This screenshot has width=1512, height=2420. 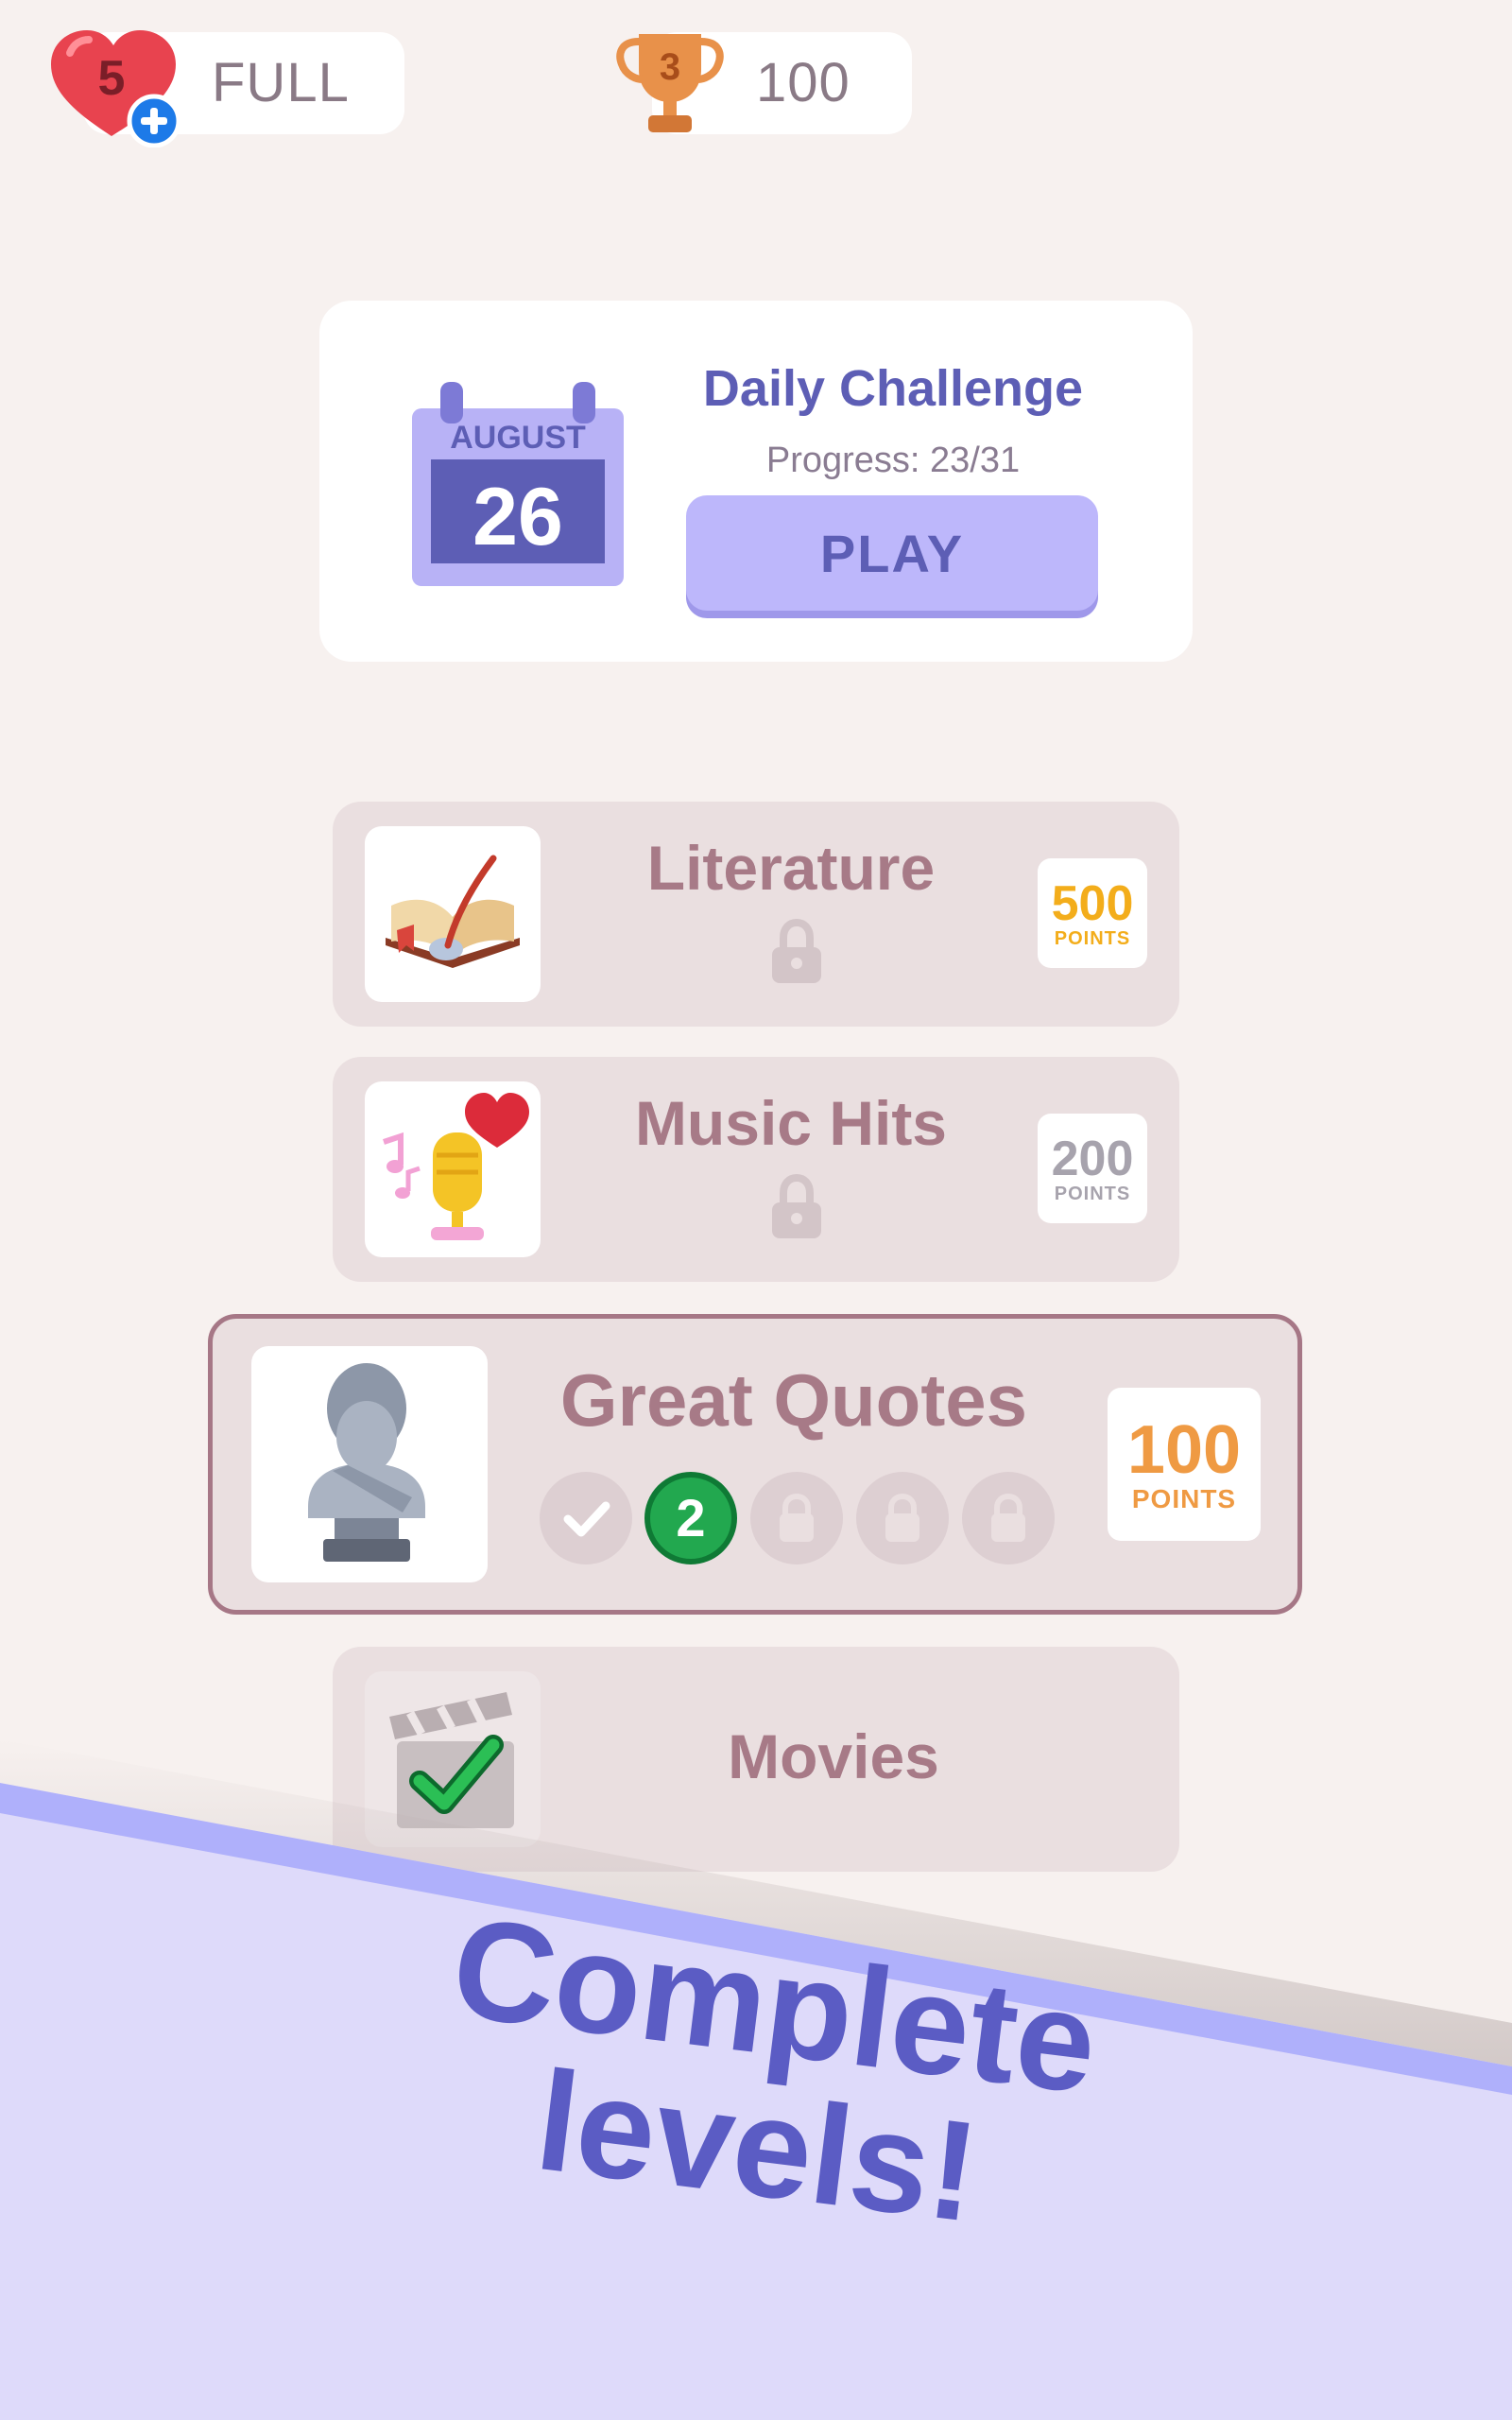 I want to click on daily-challenge-title: Daily Challenge, so click(x=893, y=389).